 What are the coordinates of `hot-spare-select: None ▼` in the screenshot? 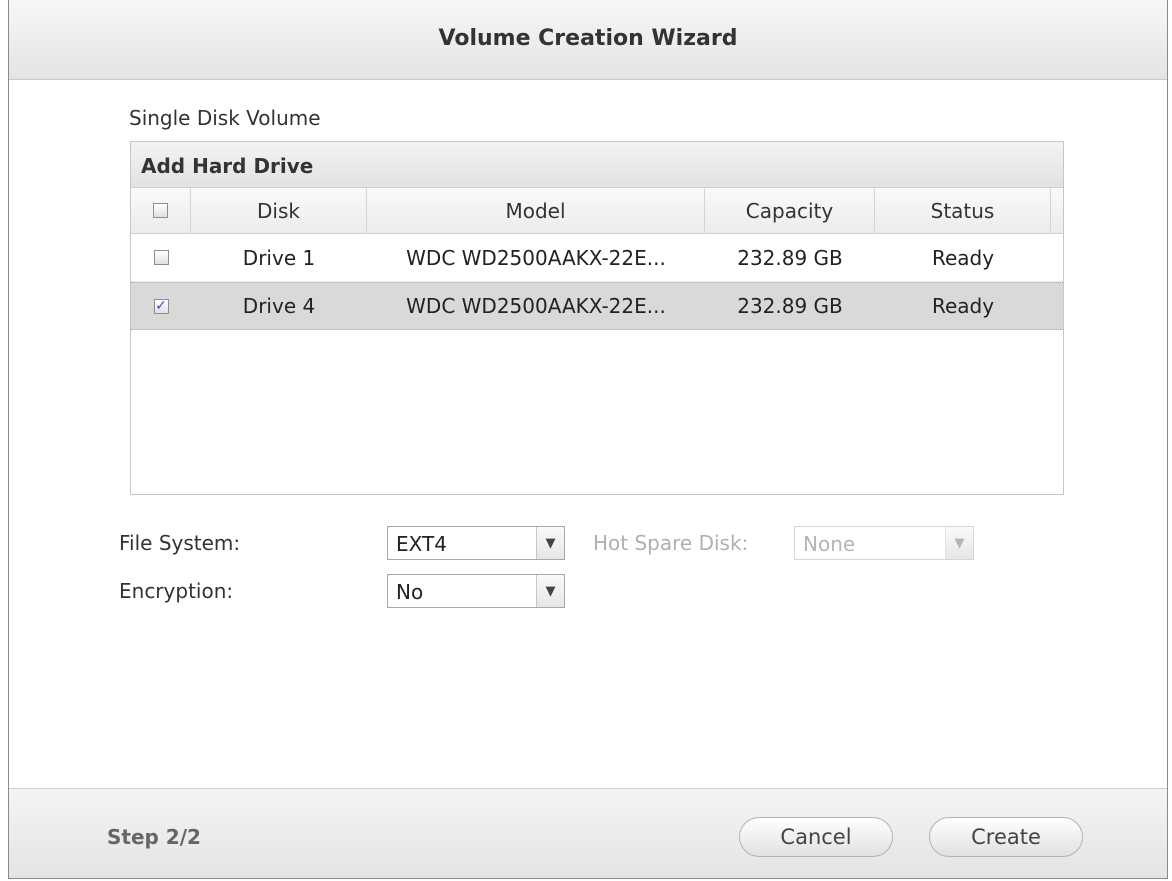 It's located at (884, 543).